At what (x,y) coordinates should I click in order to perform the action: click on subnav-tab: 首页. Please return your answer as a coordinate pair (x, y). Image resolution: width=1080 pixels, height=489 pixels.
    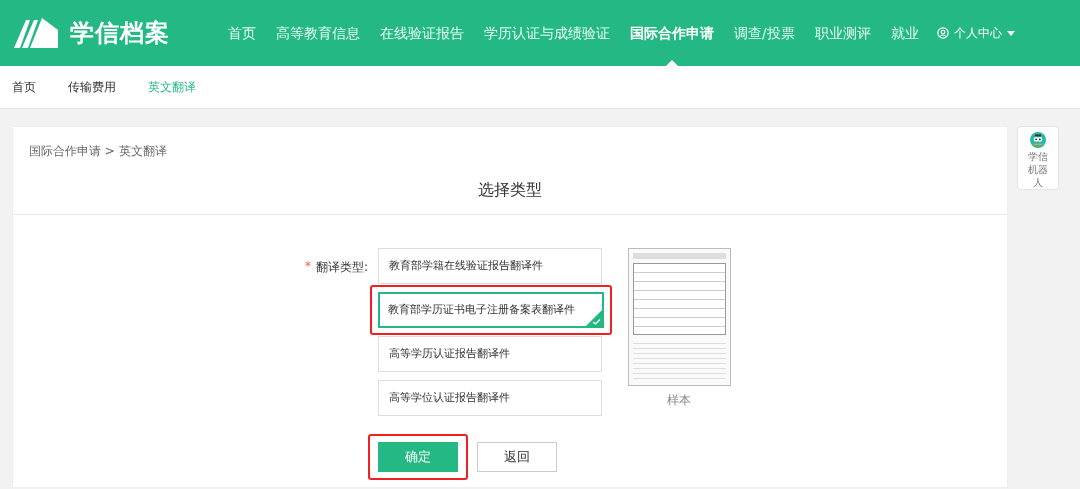
    Looking at the image, I should click on (24, 87).